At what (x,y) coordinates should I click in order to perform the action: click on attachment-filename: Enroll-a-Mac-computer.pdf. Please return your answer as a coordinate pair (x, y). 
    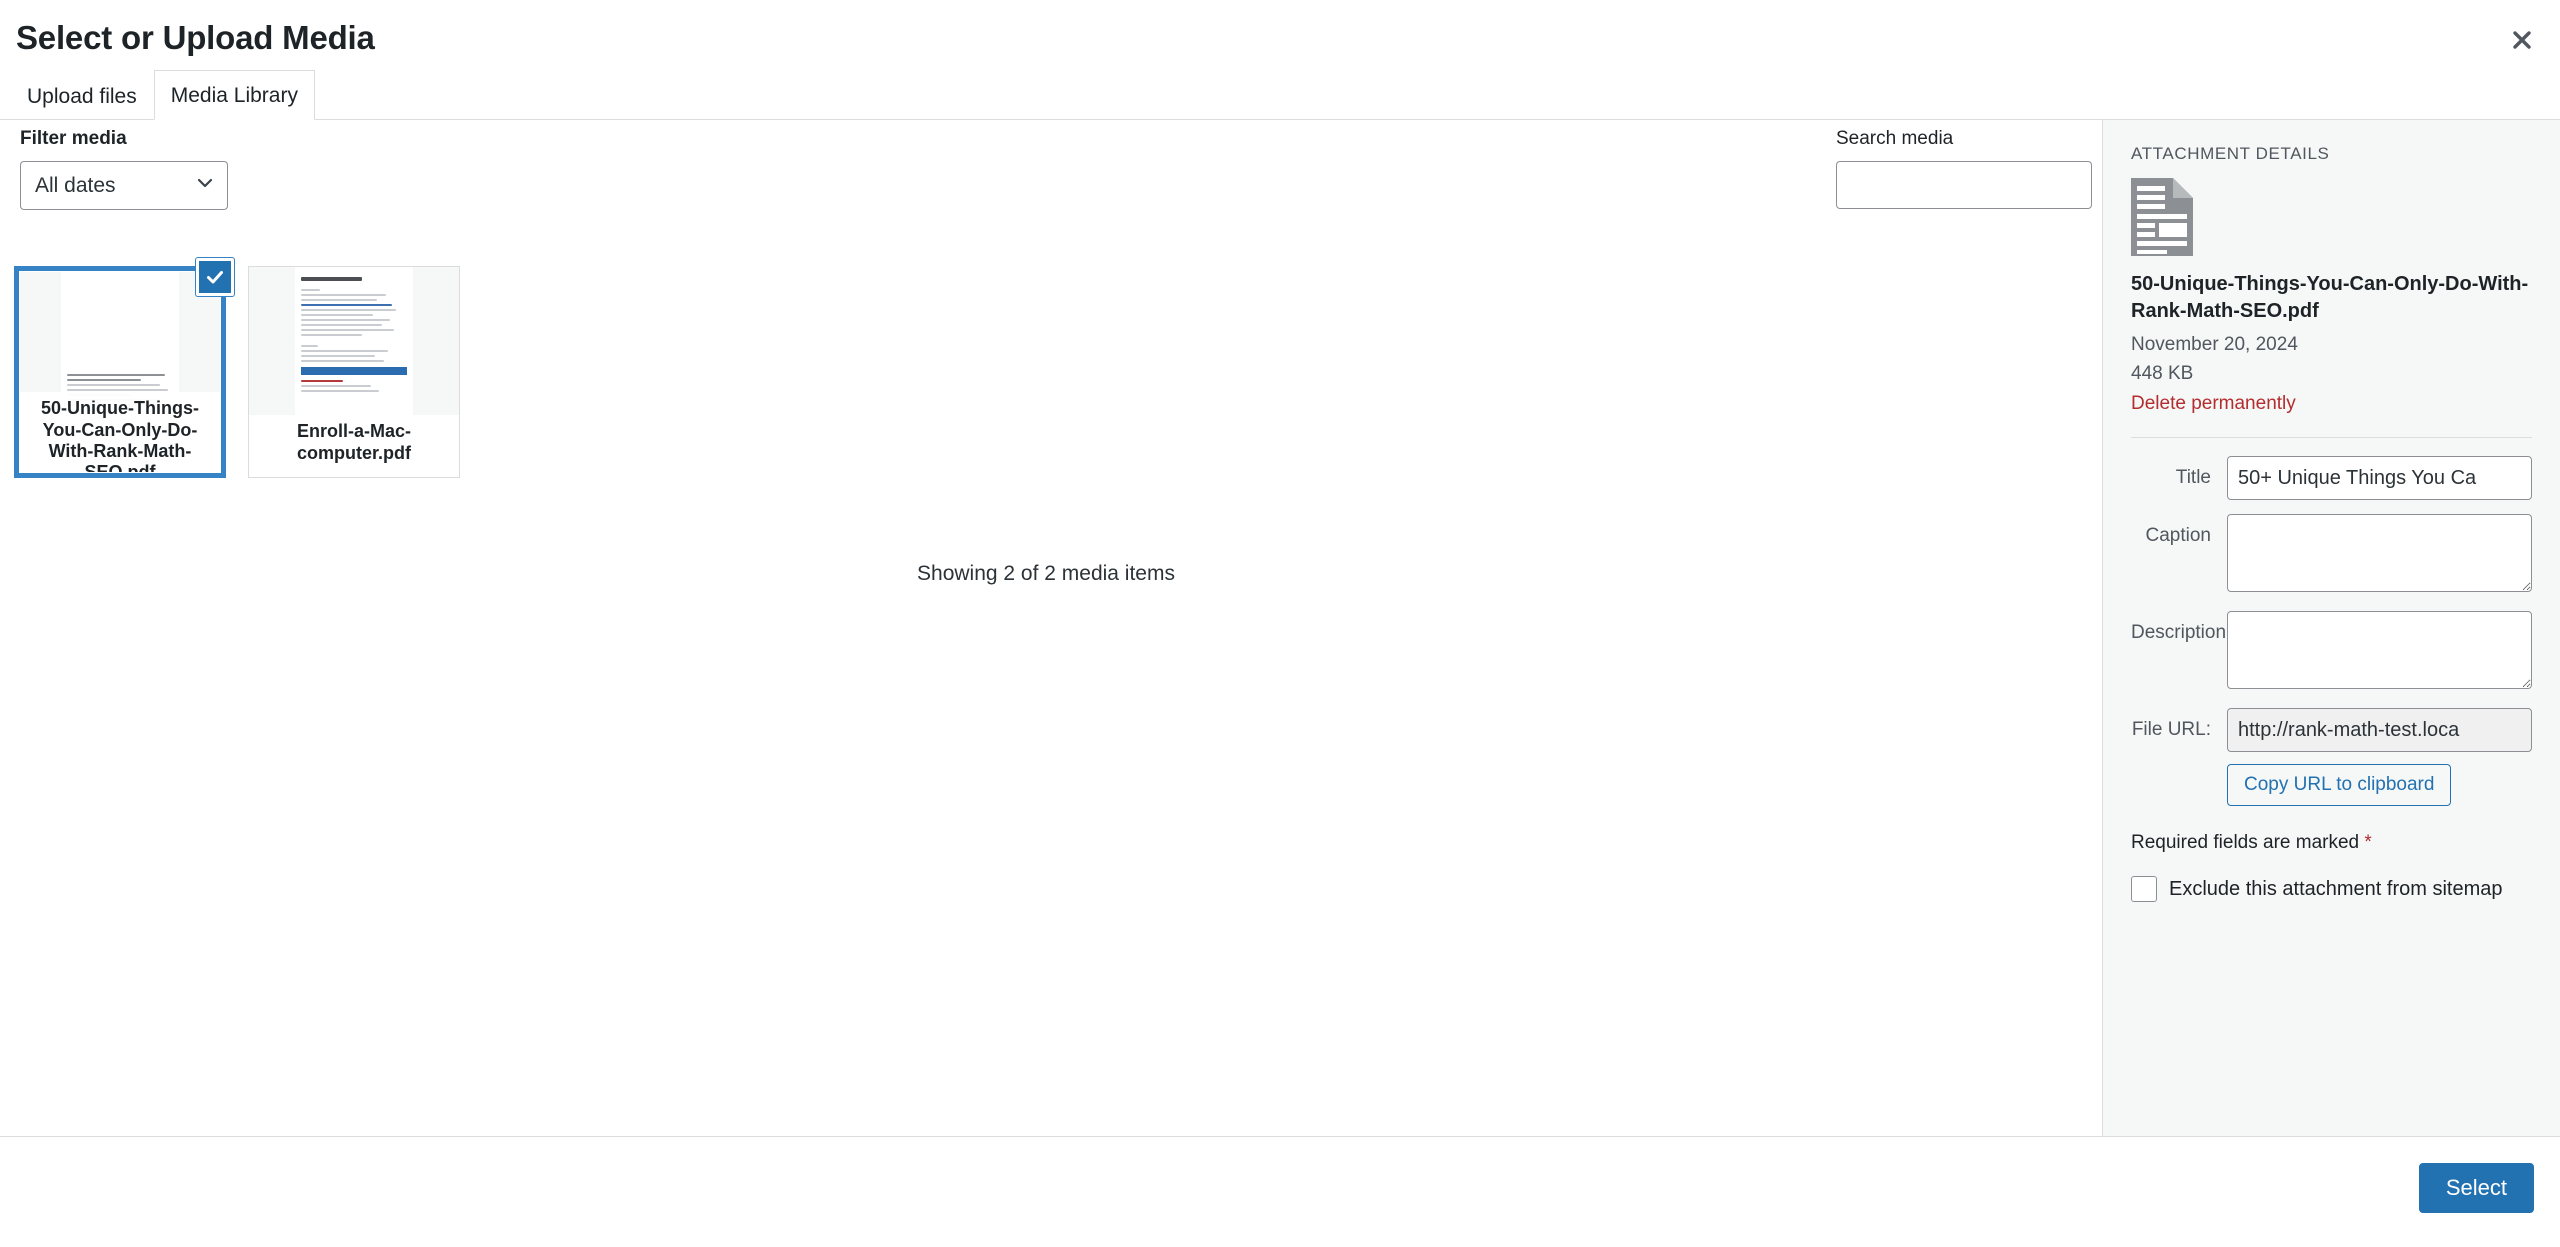
    Looking at the image, I should click on (354, 446).